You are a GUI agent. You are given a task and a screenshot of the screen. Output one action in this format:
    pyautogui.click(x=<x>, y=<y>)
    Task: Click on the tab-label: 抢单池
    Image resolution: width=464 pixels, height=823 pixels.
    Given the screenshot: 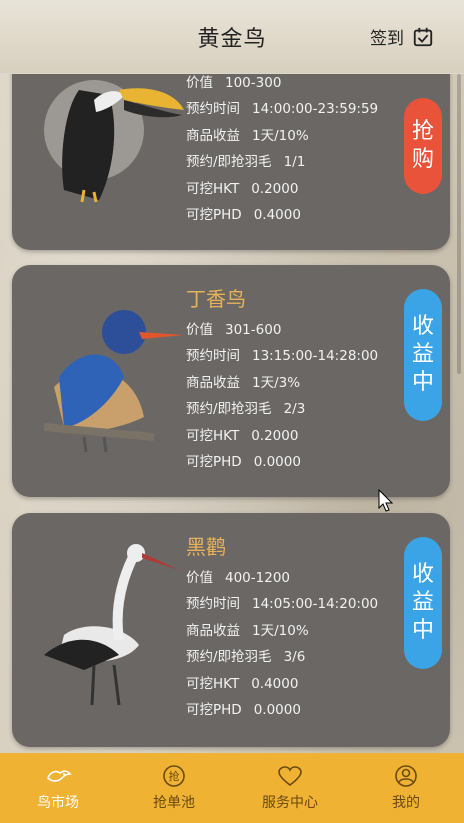 What is the action you would take?
    pyautogui.click(x=174, y=803)
    